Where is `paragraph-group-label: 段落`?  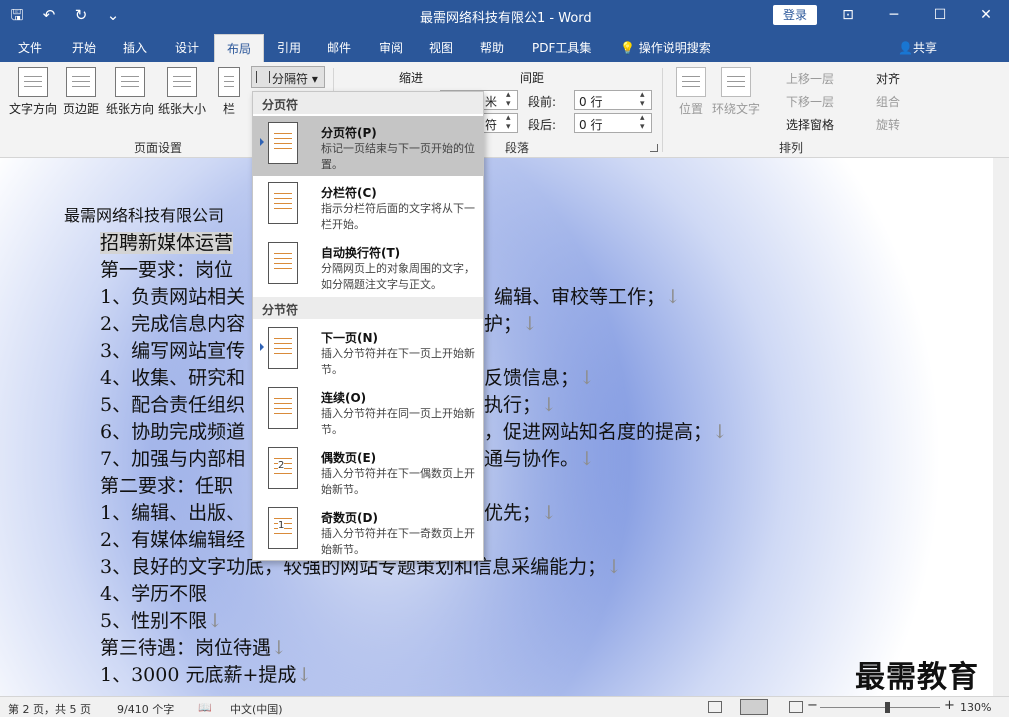
paragraph-group-label: 段落 is located at coordinates (517, 148).